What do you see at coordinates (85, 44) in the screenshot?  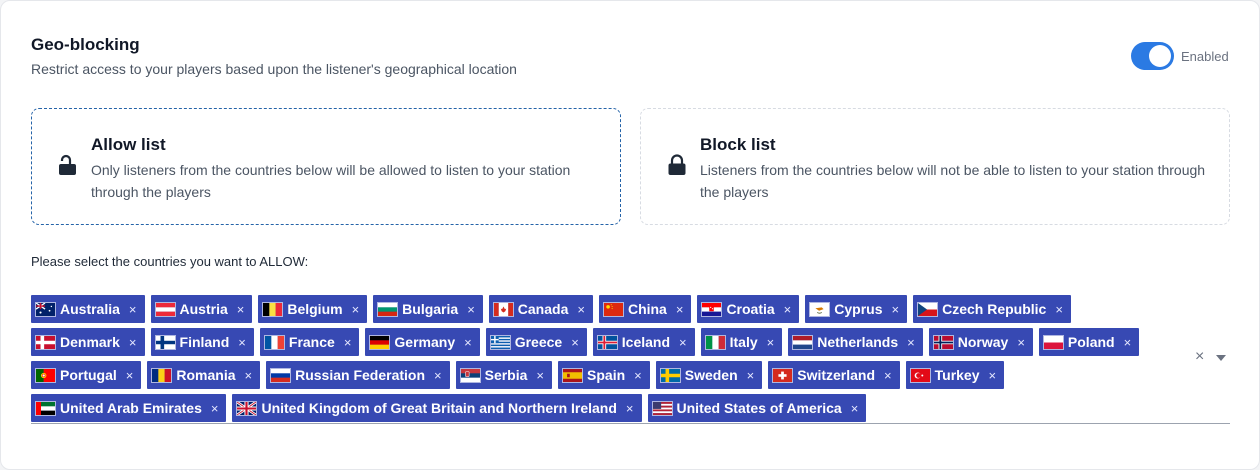 I see `section-title: Geo-blocking` at bounding box center [85, 44].